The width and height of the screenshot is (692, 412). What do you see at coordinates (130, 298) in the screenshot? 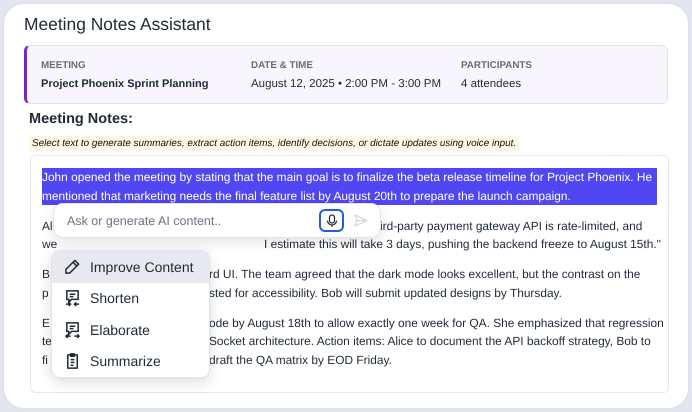
I see `menu-item: Shorten` at bounding box center [130, 298].